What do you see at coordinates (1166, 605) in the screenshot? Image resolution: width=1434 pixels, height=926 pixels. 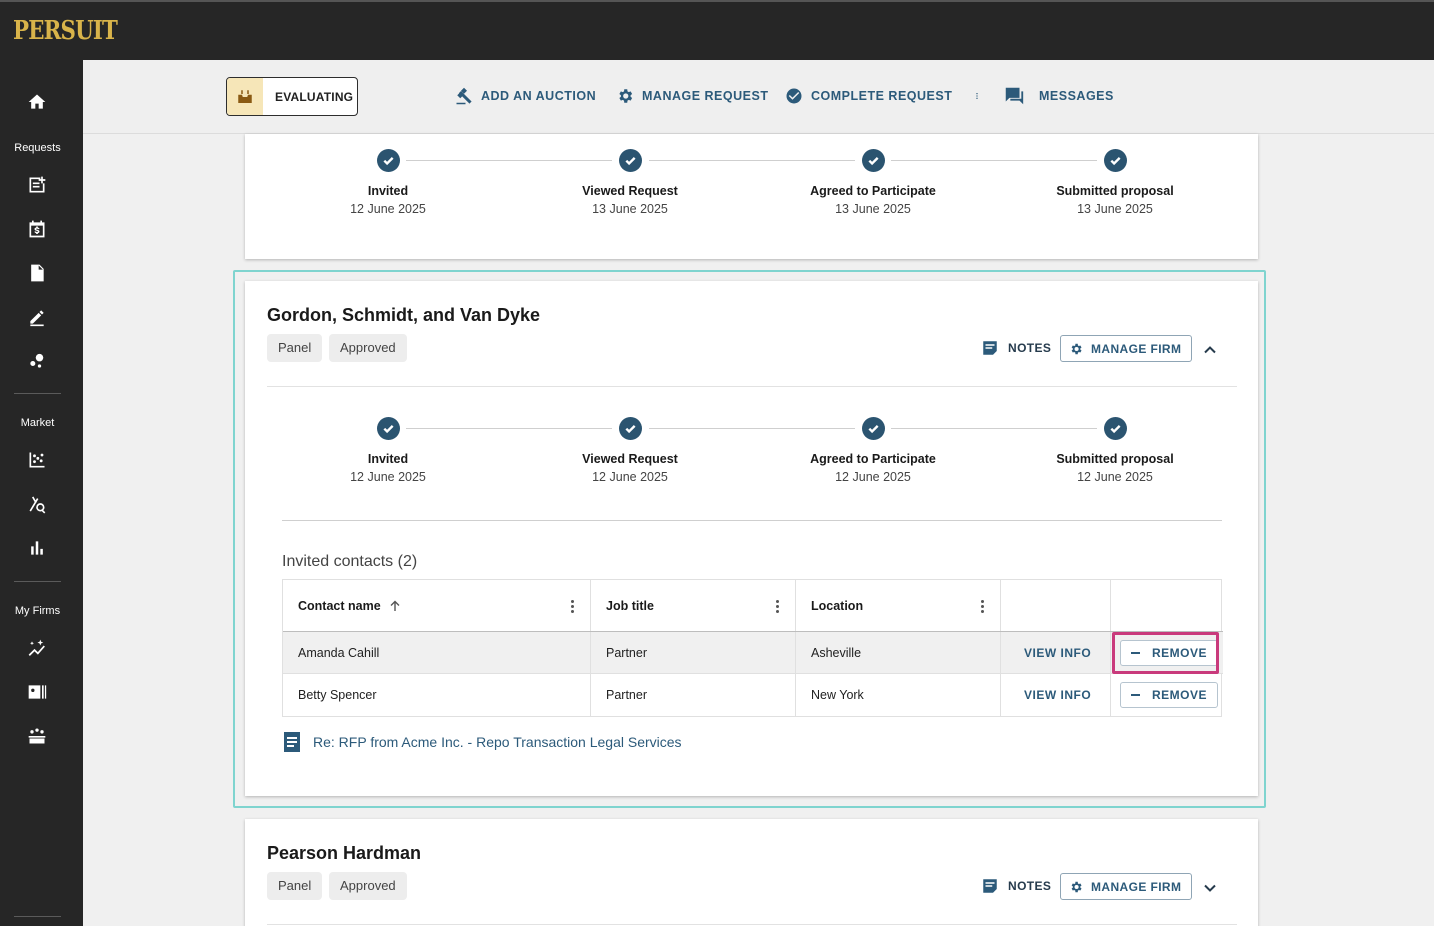 I see `column-header-remove` at bounding box center [1166, 605].